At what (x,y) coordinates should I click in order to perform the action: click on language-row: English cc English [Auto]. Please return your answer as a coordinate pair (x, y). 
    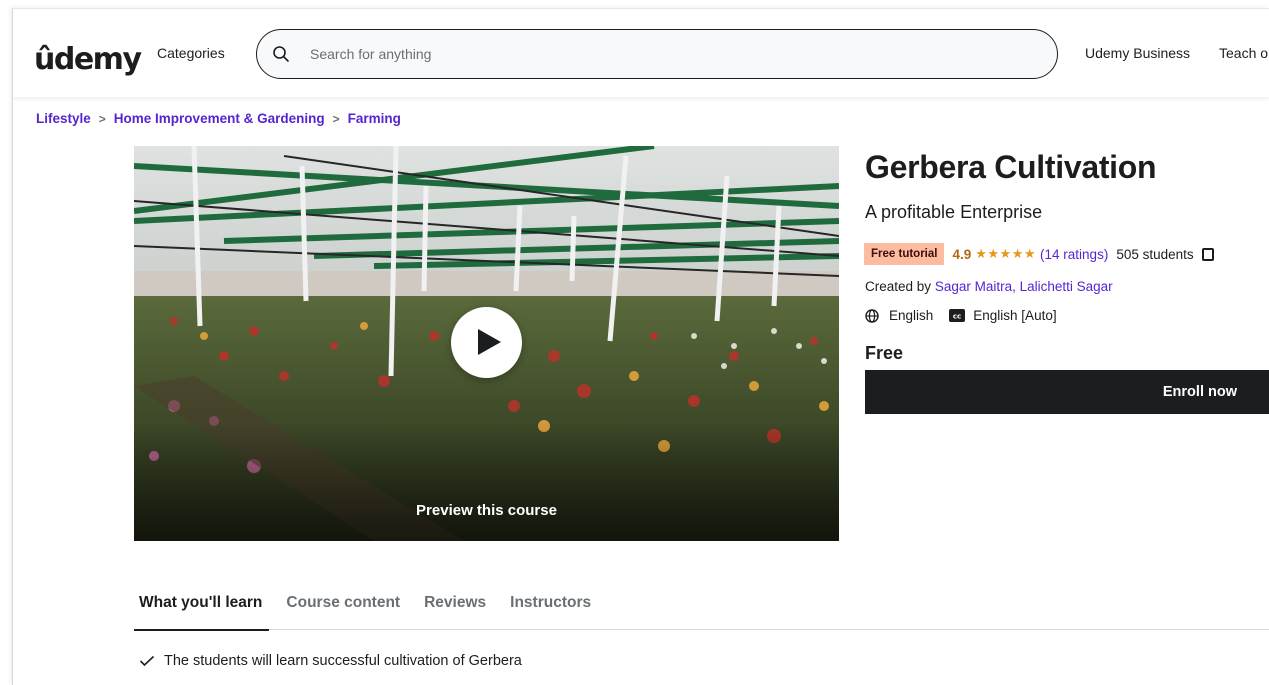
    Looking at the image, I should click on (961, 315).